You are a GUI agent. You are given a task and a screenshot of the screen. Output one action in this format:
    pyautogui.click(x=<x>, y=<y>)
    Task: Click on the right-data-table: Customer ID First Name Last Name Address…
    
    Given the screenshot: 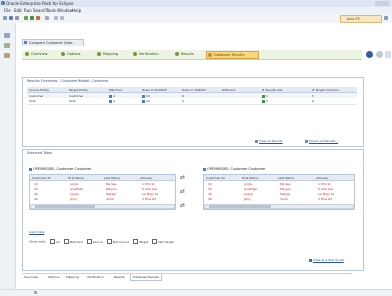 What is the action you would take?
    pyautogui.click(x=279, y=192)
    